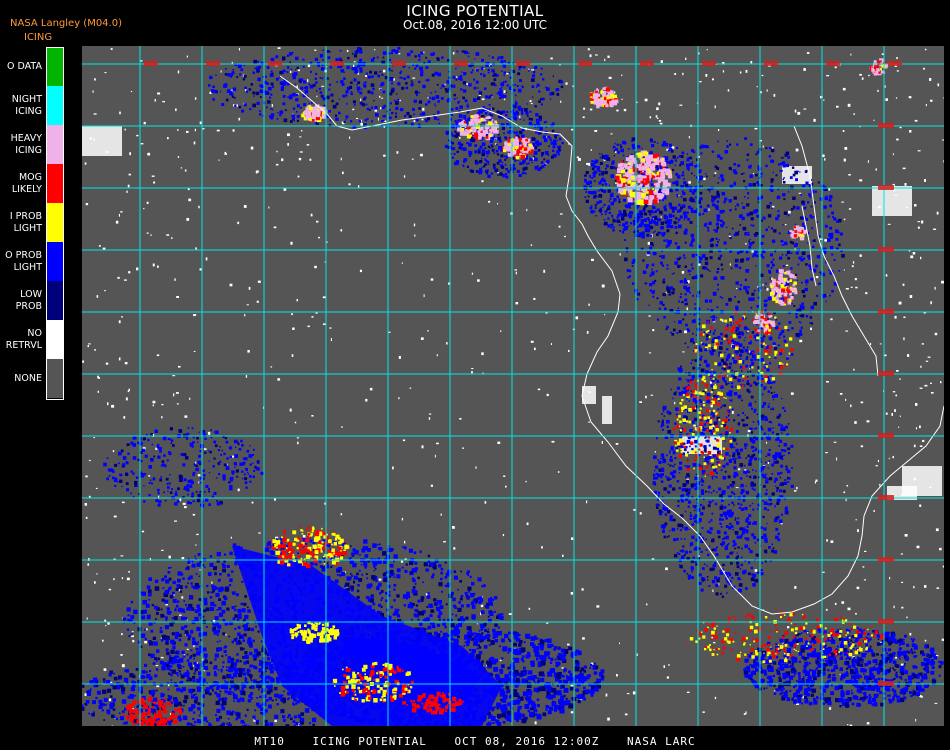  What do you see at coordinates (26, 144) in the screenshot?
I see `legend-label: HEAVY ICING` at bounding box center [26, 144].